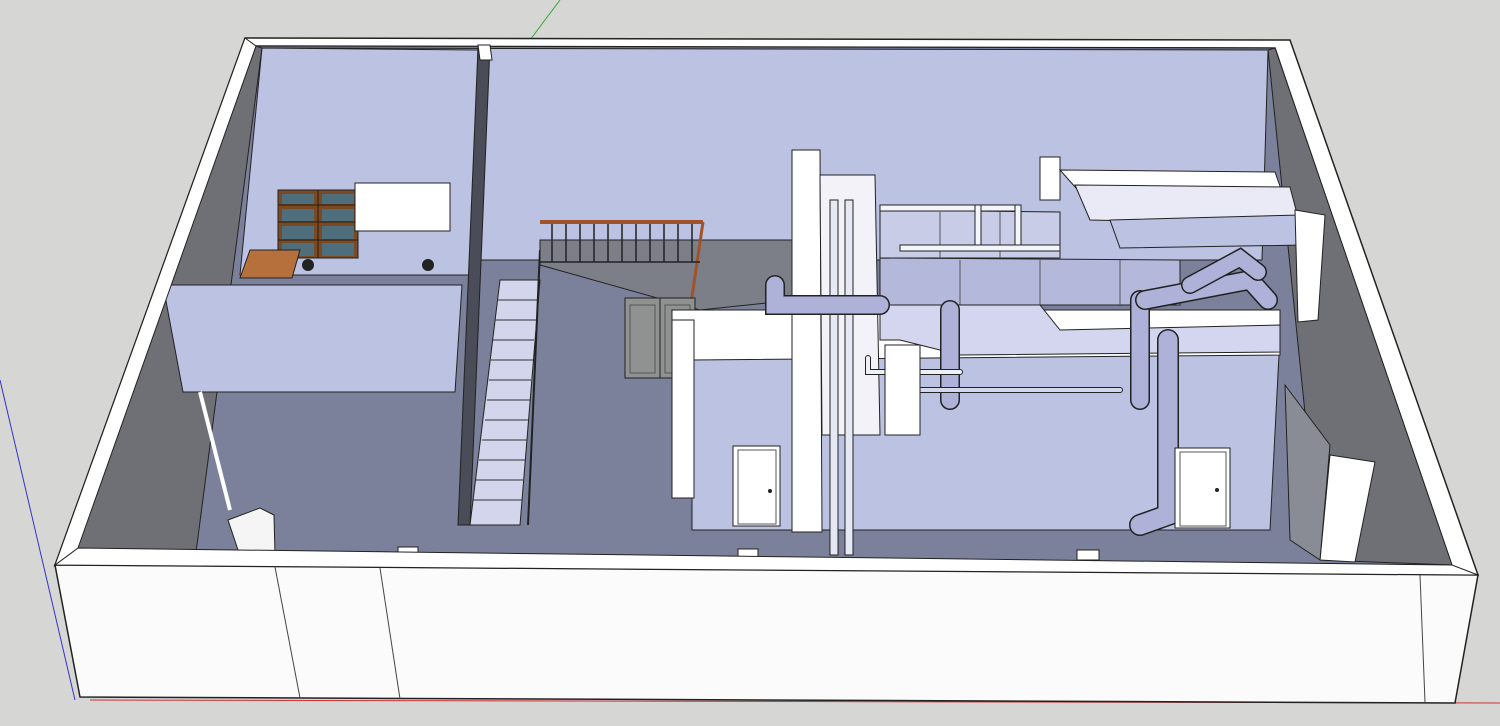 The height and width of the screenshot is (726, 1500). What do you see at coordinates (807, 341) in the screenshot?
I see `chase-column` at bounding box center [807, 341].